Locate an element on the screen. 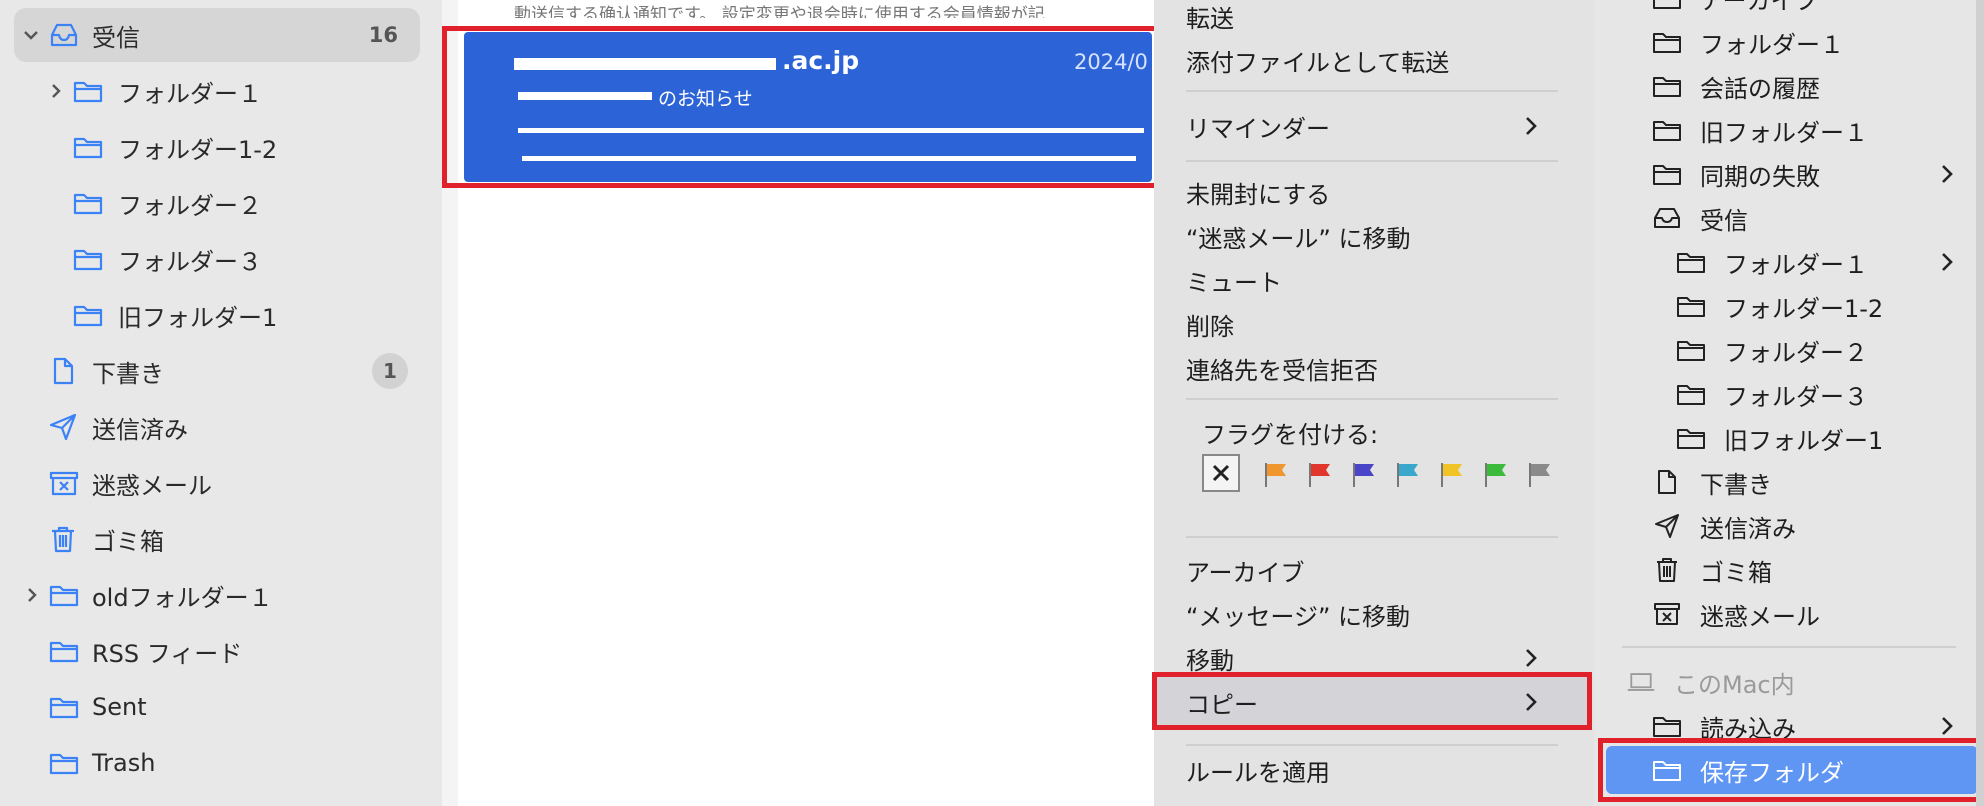  close-icon is located at coordinates (1221, 473).